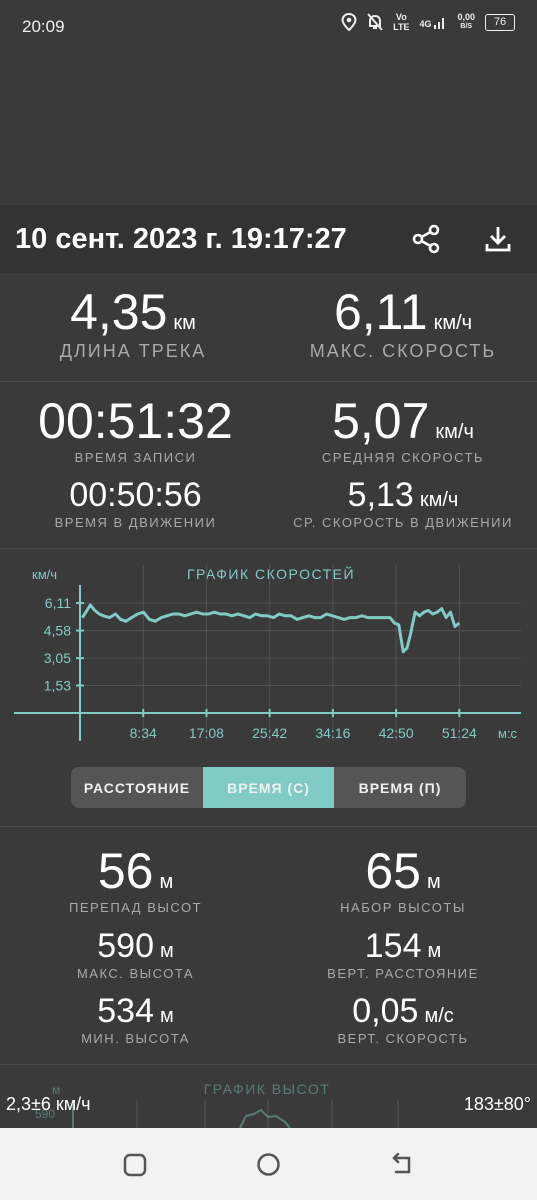 This screenshot has height=1200, width=537. Describe the element at coordinates (184, 323) in the screenshot. I see `track-length-unit: км` at that location.